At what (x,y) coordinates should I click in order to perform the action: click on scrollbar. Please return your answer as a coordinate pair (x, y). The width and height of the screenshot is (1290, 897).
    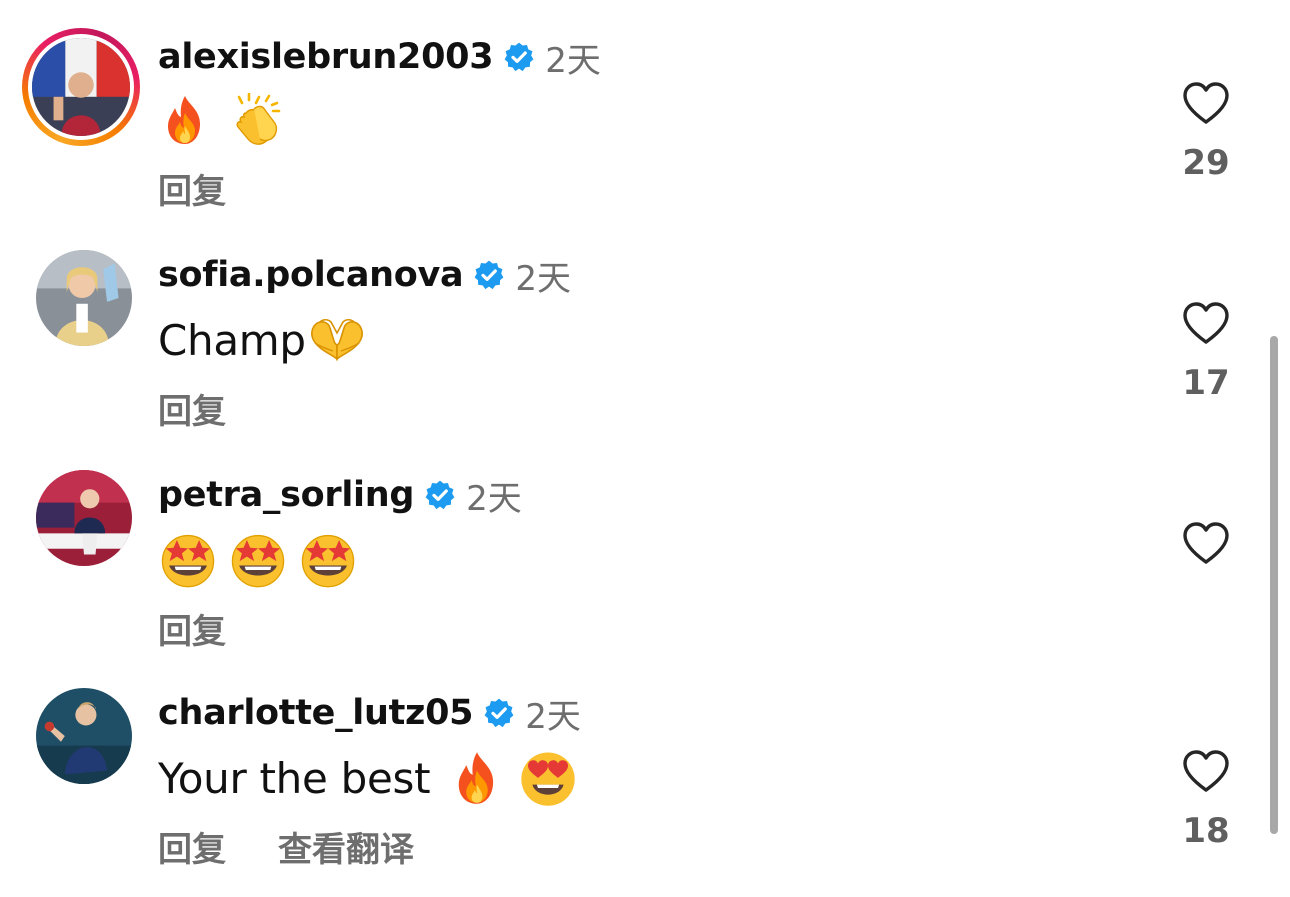
    Looking at the image, I should click on (1274, 585).